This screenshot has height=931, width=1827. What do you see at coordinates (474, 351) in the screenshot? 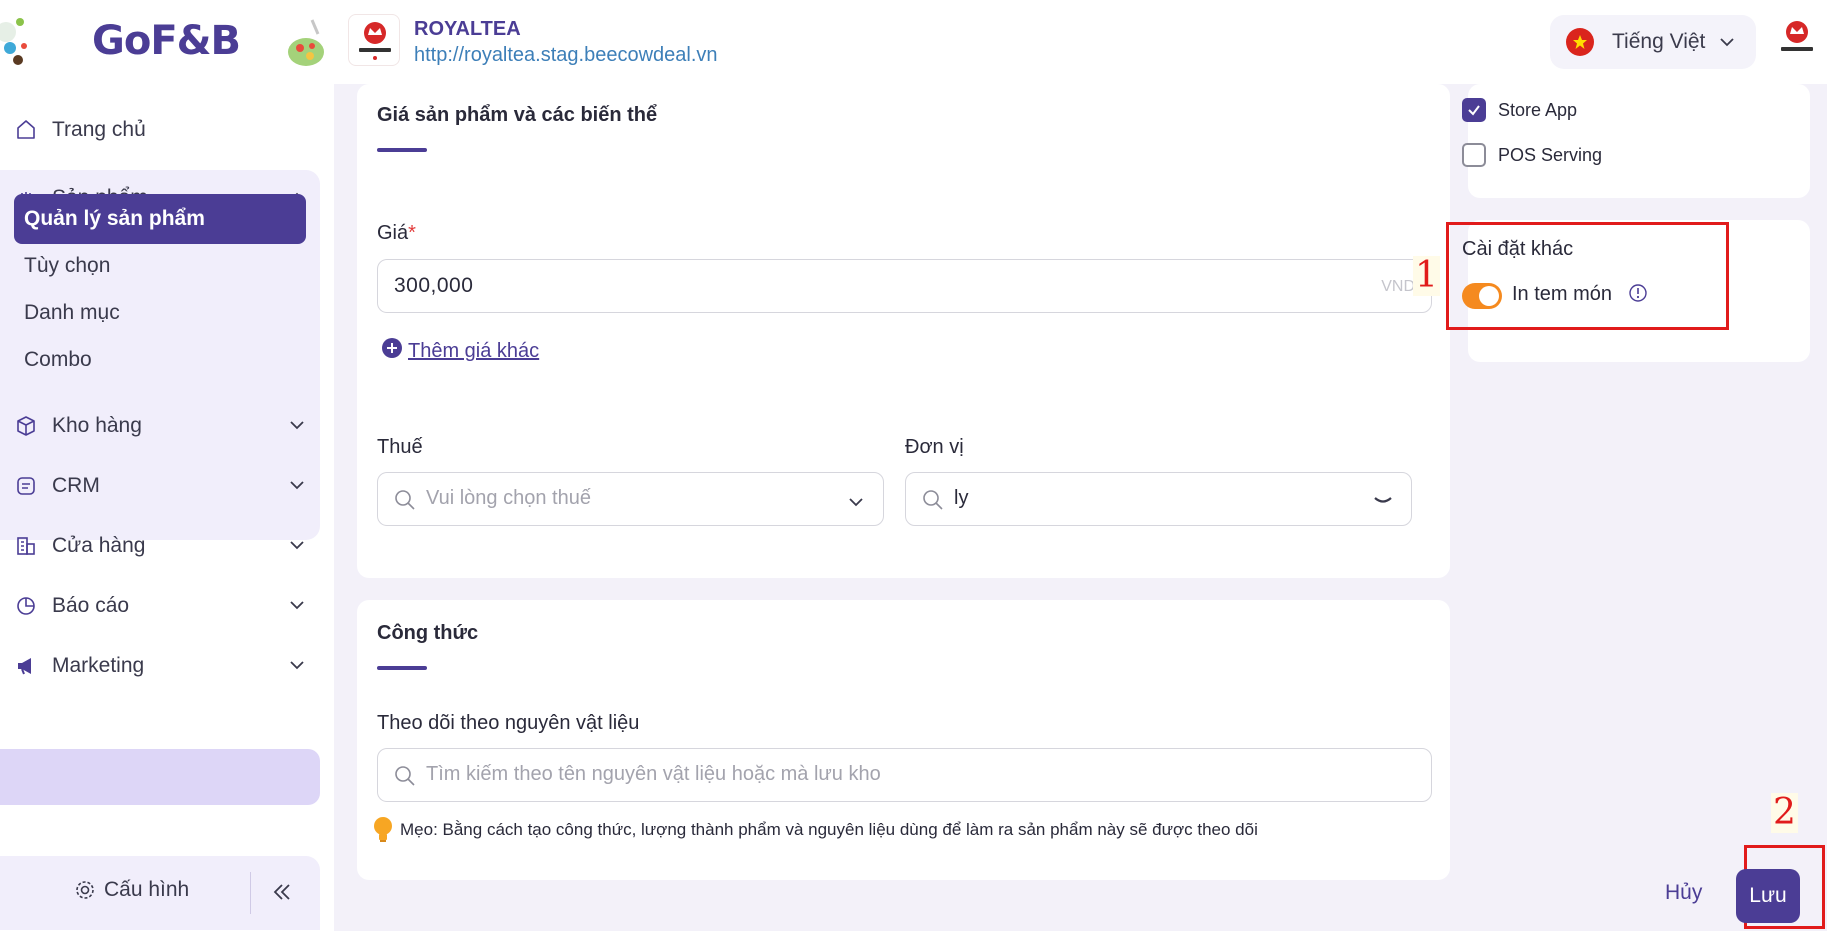
I see `add-price-label: Thêm giá khác` at bounding box center [474, 351].